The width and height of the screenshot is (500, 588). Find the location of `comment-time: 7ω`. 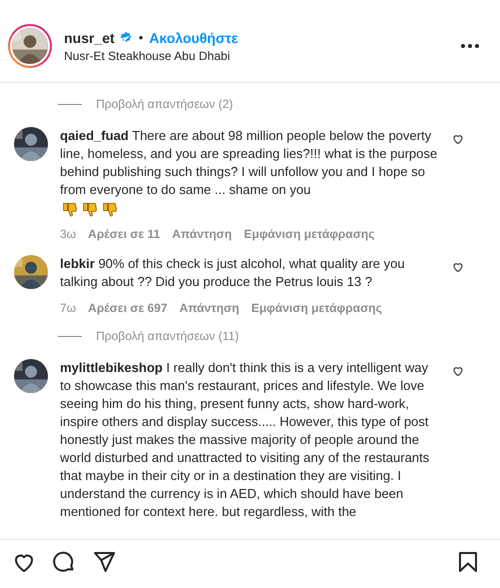

comment-time: 7ω is located at coordinates (68, 308).